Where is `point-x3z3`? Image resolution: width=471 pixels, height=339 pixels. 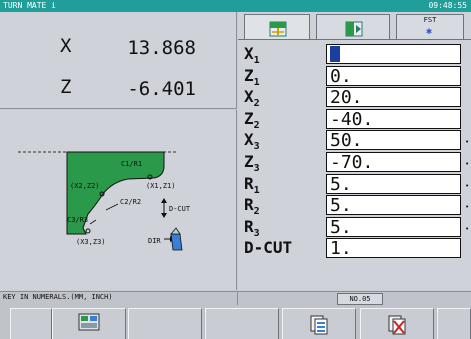 point-x3z3 is located at coordinates (88, 231).